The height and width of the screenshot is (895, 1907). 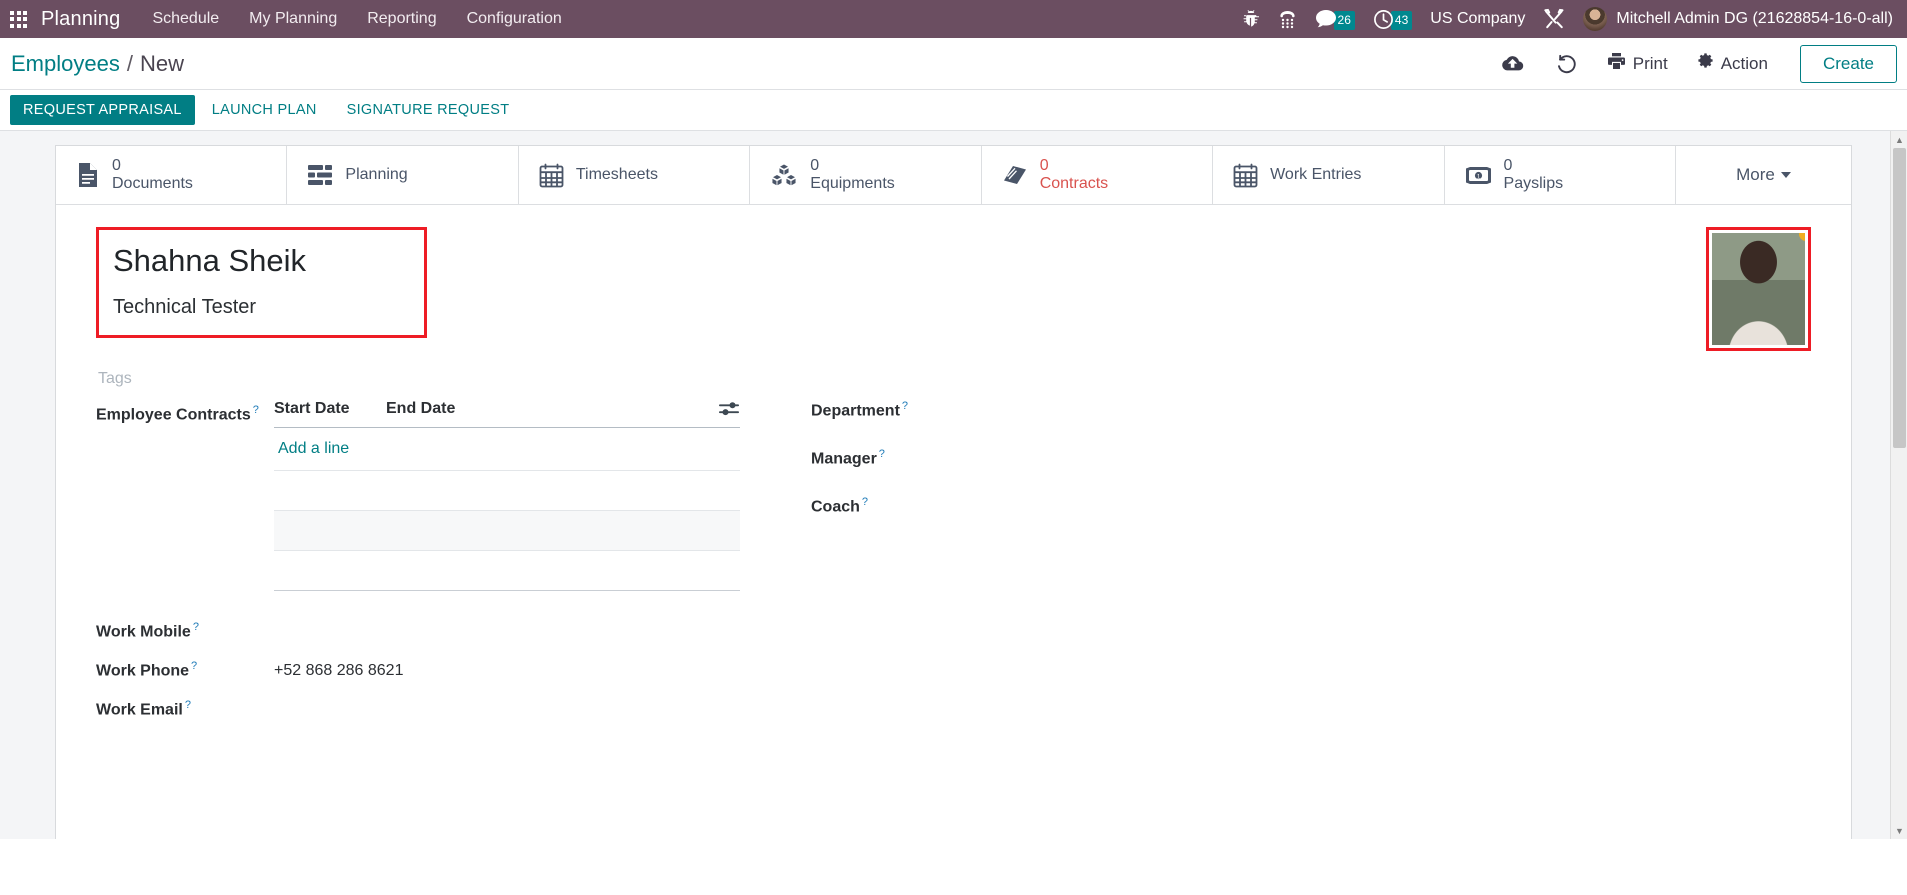 I want to click on printer-icon, so click(x=1616, y=63).